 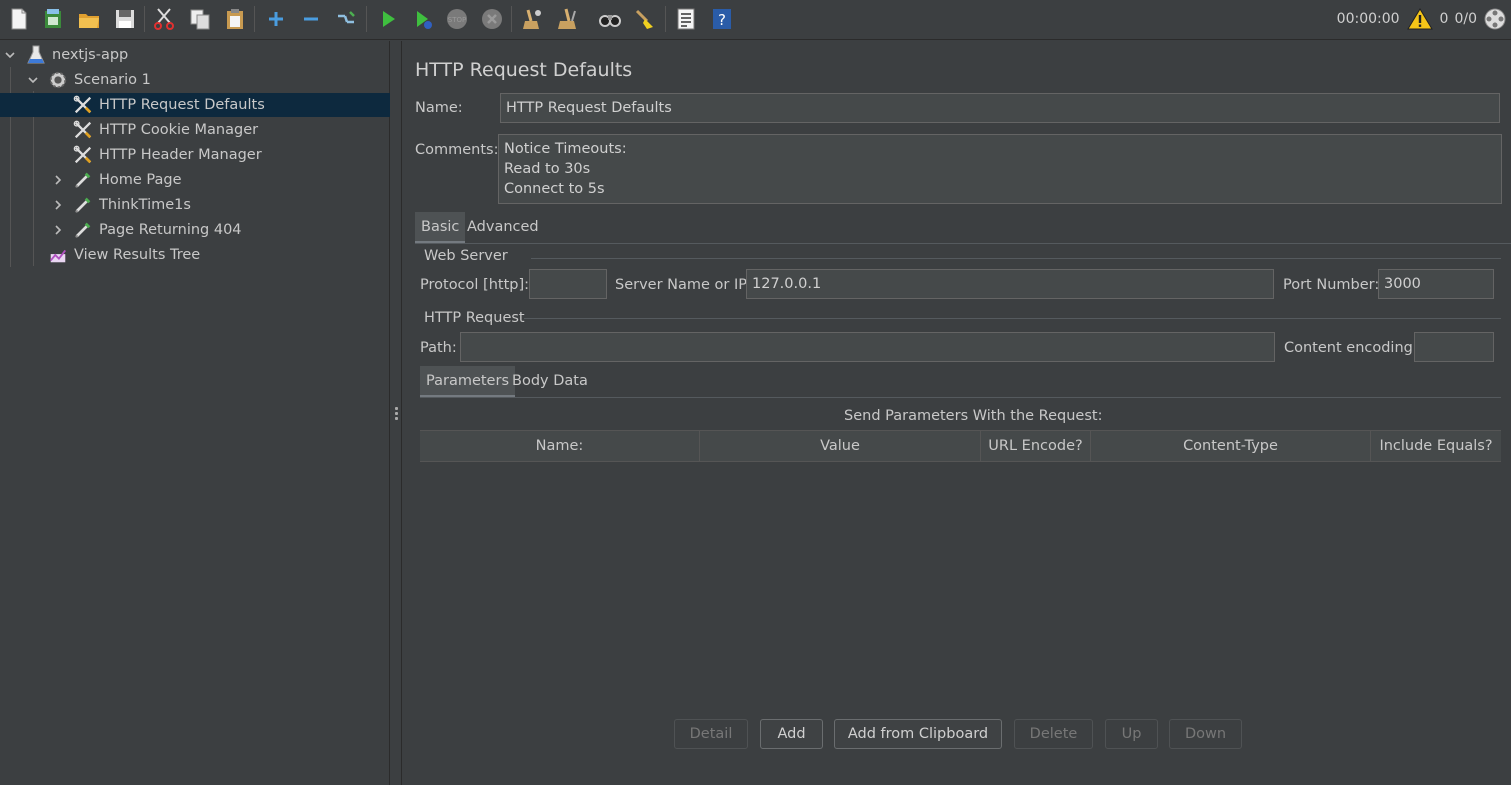 I want to click on up-button: Up, so click(x=1131, y=734).